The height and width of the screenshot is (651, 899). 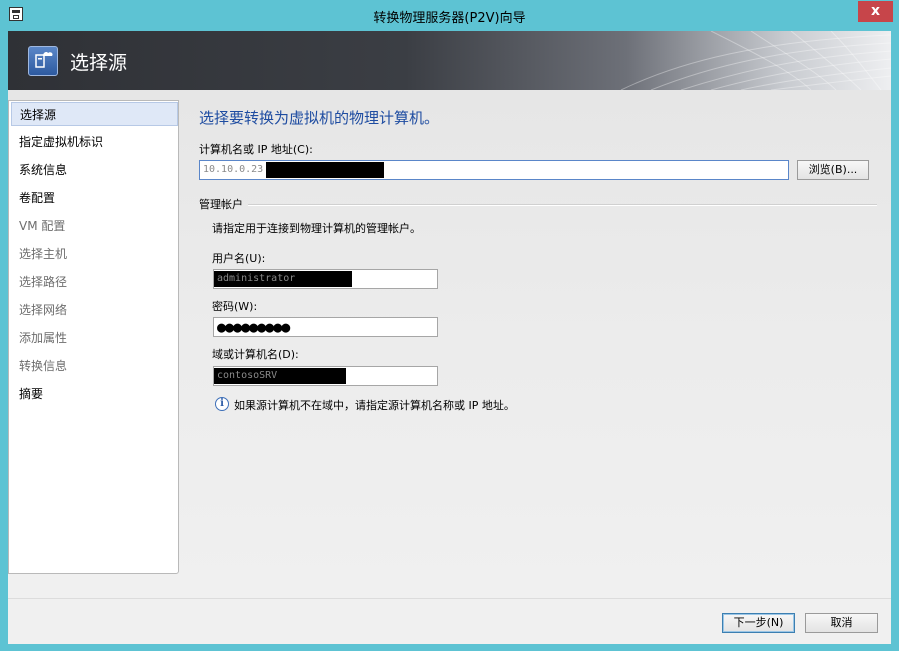 I want to click on step-volume-config: 卷配置, so click(x=94, y=198).